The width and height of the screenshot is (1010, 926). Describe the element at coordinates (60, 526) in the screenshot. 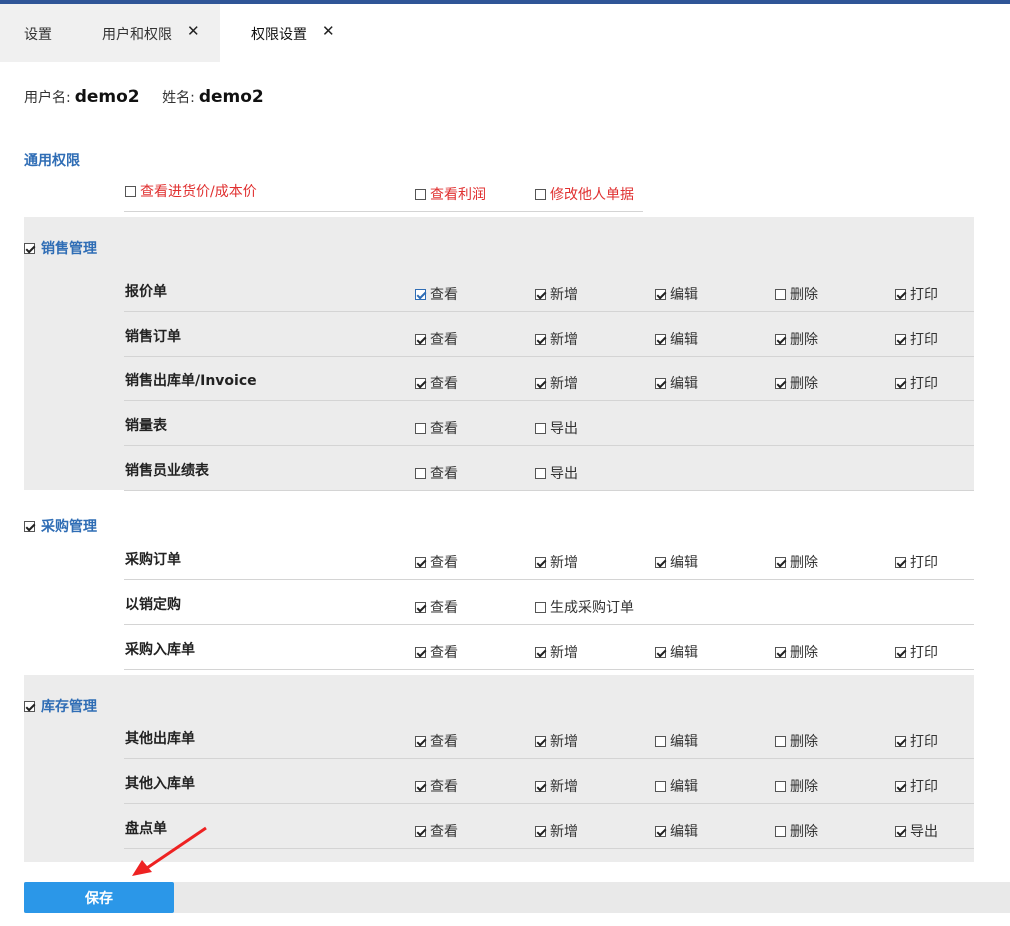

I see `section-header: 采购管理` at that location.